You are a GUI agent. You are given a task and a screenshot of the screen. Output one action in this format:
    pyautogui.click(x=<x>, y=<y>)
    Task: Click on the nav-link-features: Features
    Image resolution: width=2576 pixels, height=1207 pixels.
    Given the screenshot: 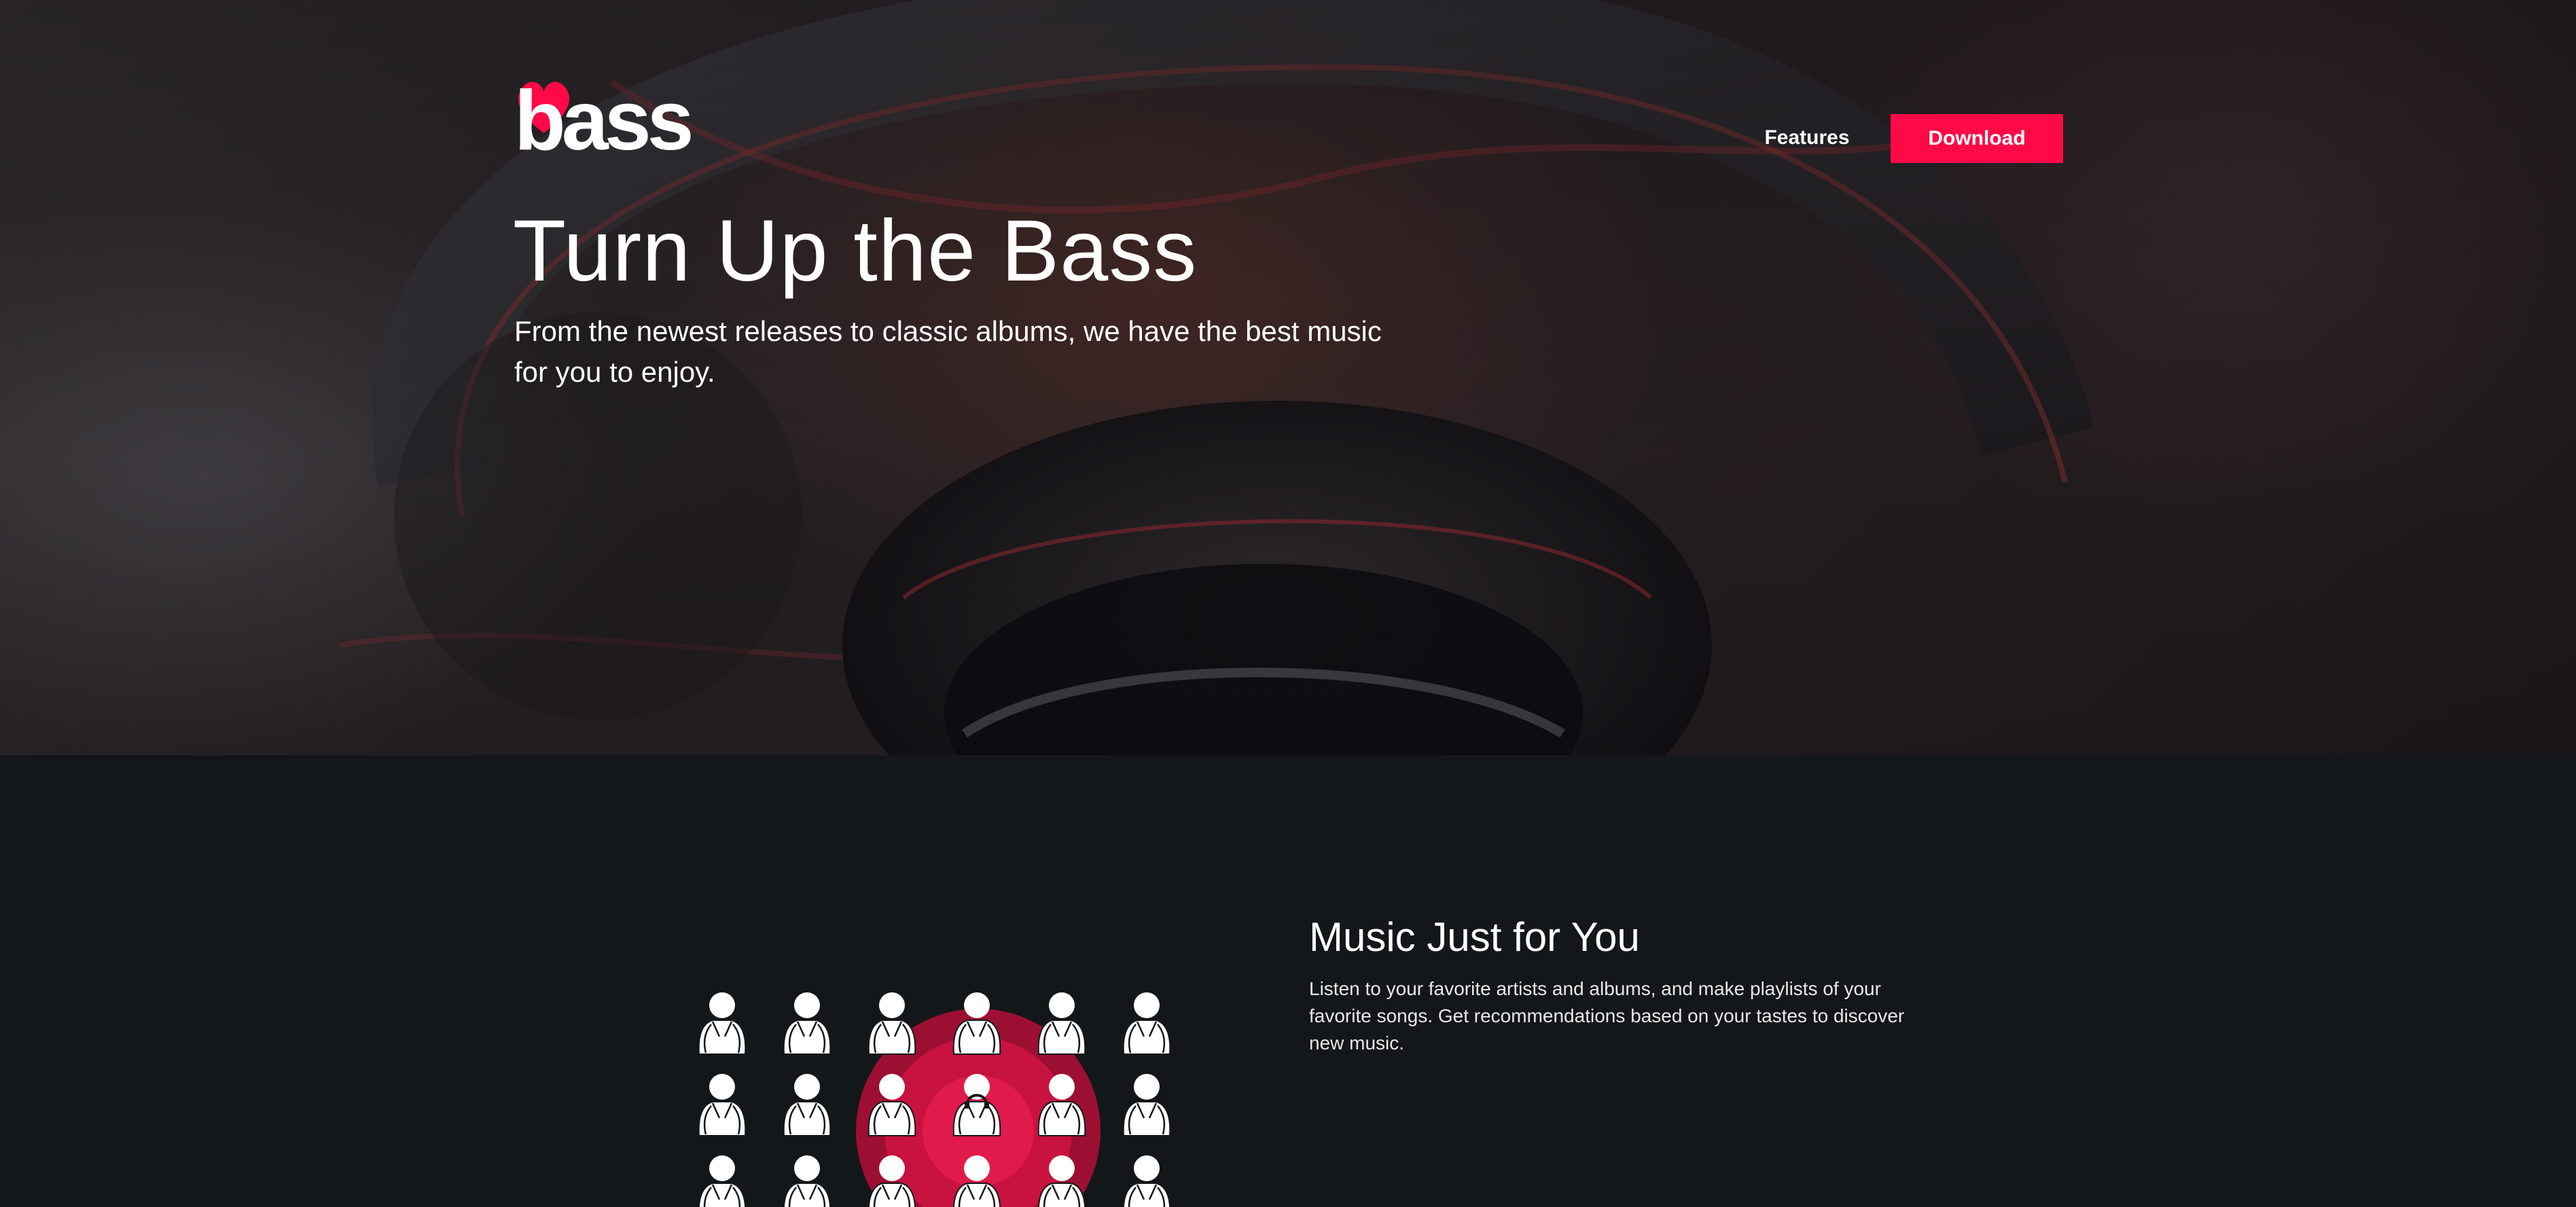 What is the action you would take?
    pyautogui.click(x=1807, y=138)
    